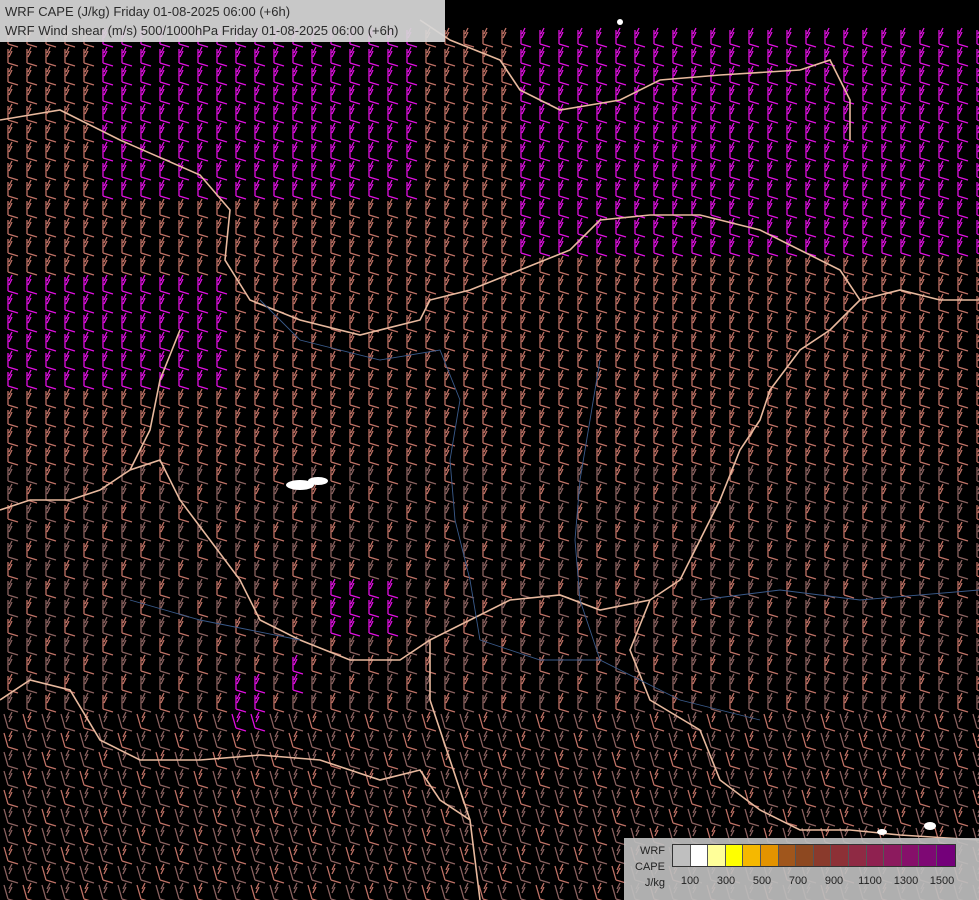  I want to click on legend-tick-label: 300, so click(726, 881).